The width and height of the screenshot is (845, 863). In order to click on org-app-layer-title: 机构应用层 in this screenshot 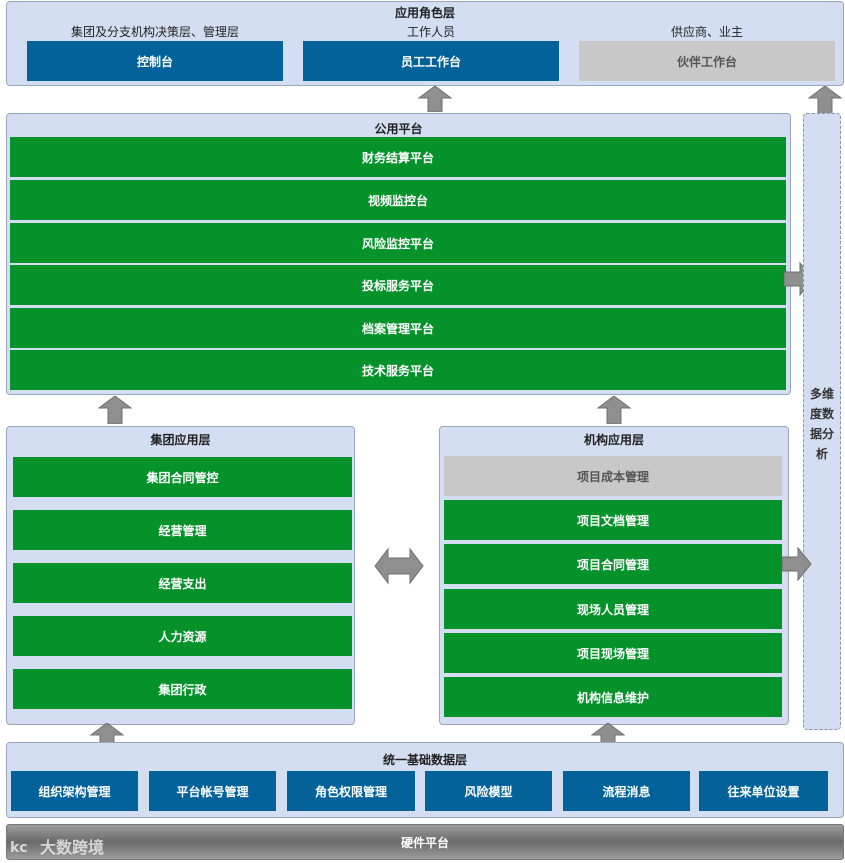, I will do `click(613, 440)`.